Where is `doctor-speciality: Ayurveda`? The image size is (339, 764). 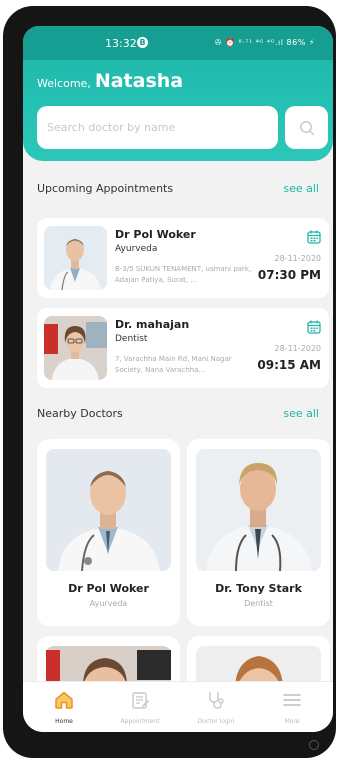 doctor-speciality: Ayurveda is located at coordinates (108, 603).